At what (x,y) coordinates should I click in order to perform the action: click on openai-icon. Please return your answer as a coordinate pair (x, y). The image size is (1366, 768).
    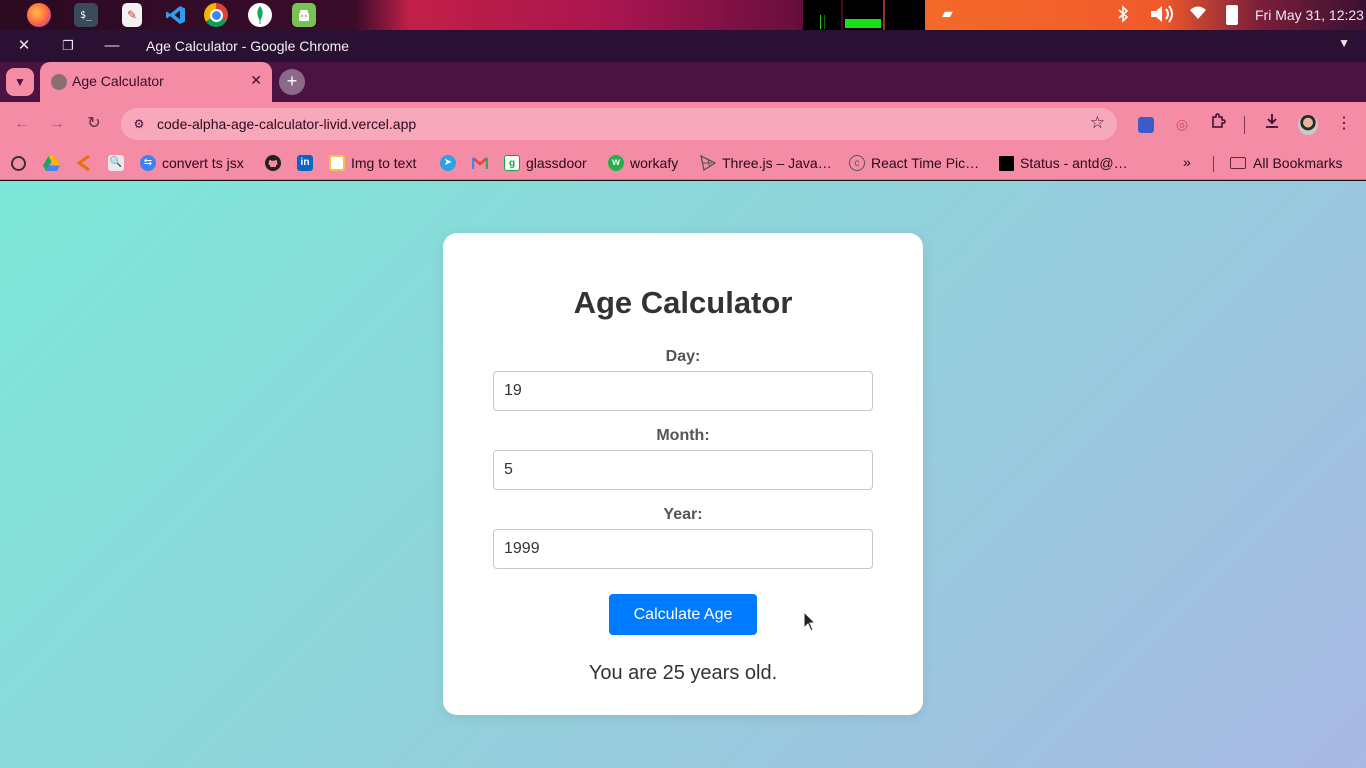
    Looking at the image, I should click on (18, 163).